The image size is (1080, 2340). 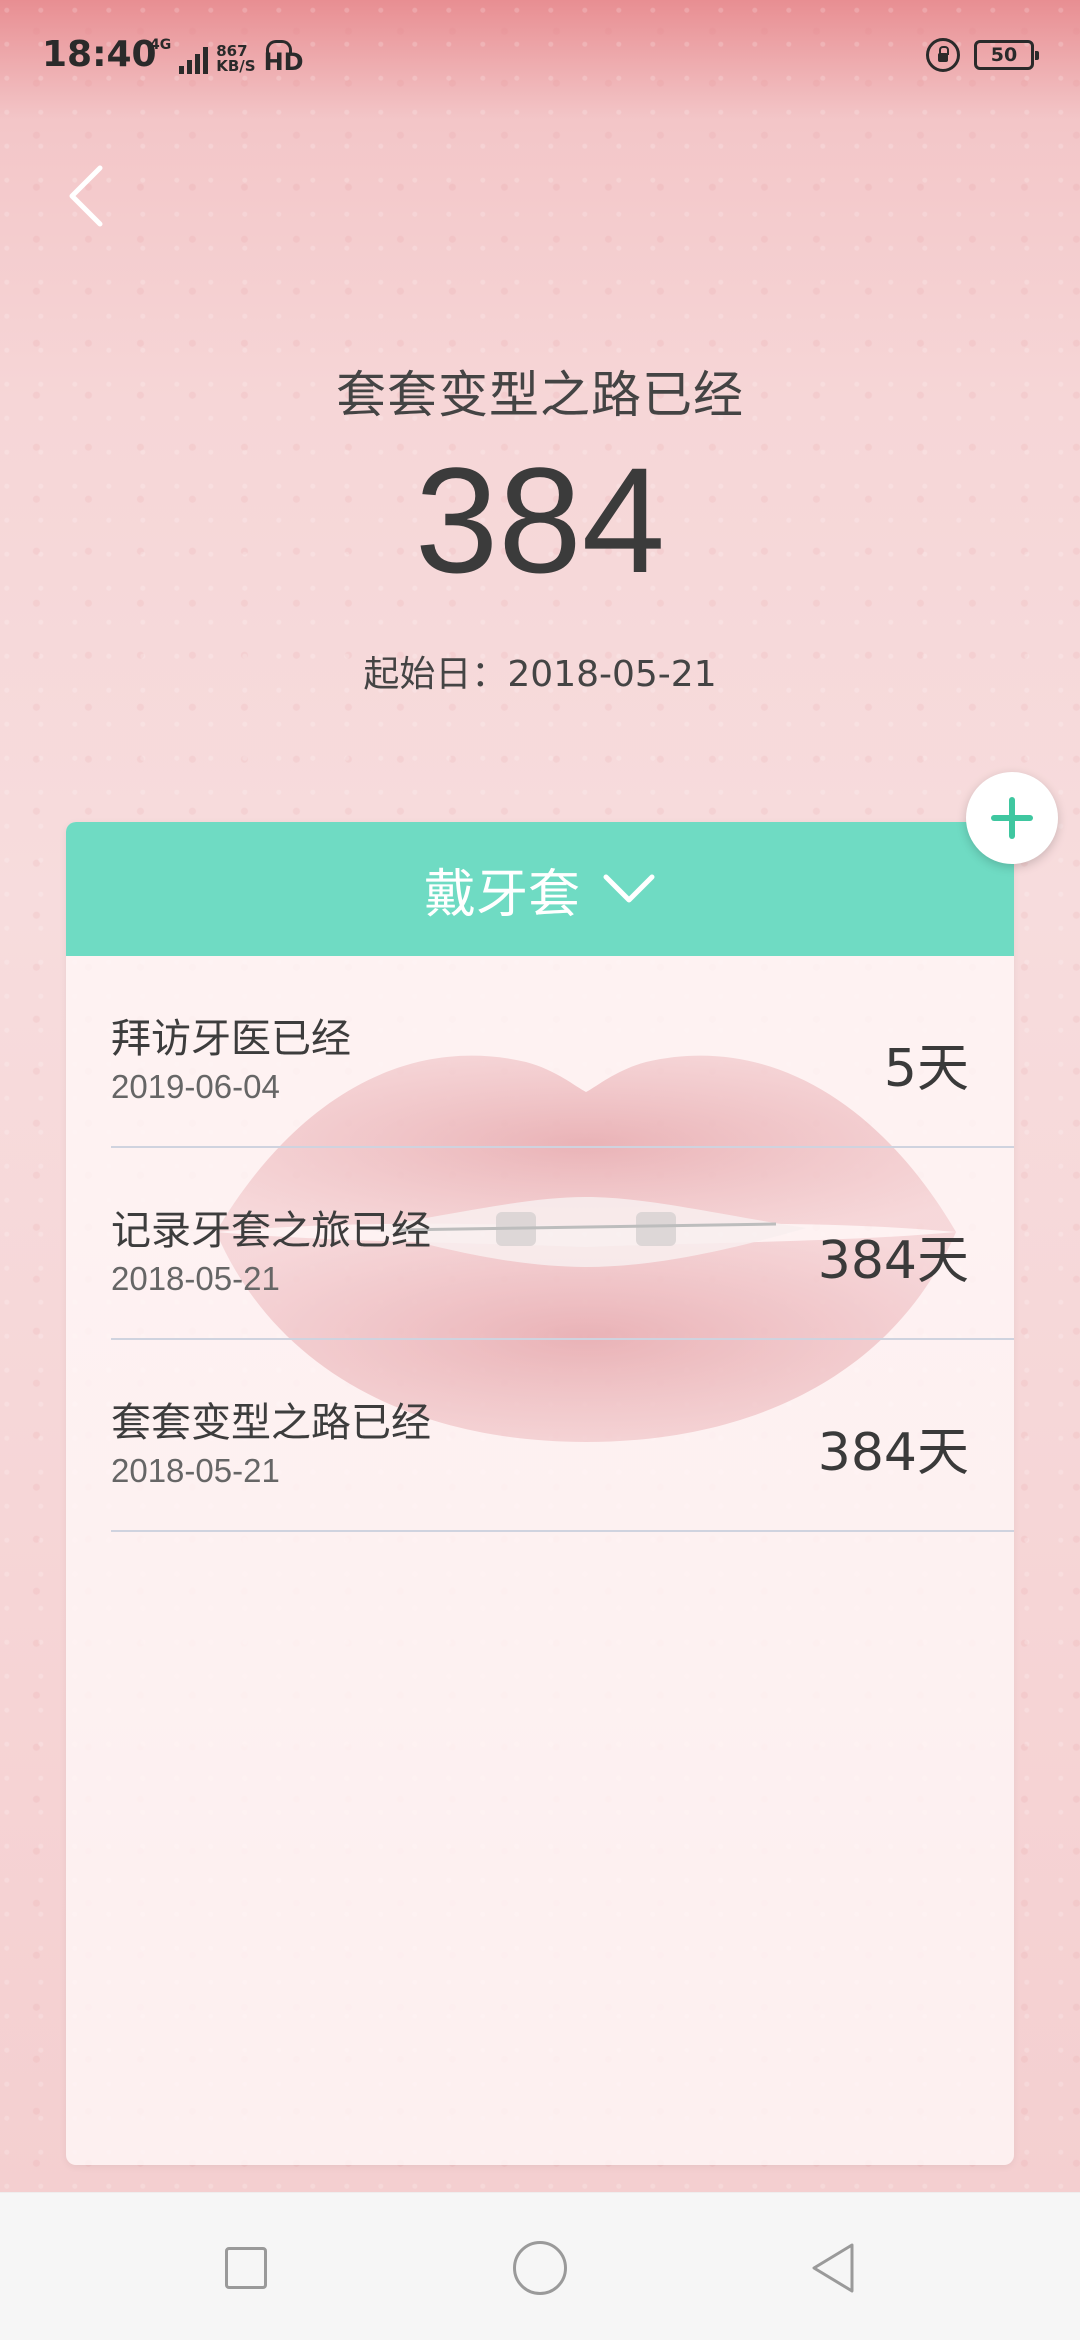 What do you see at coordinates (161, 45) in the screenshot?
I see `network-type: 4G` at bounding box center [161, 45].